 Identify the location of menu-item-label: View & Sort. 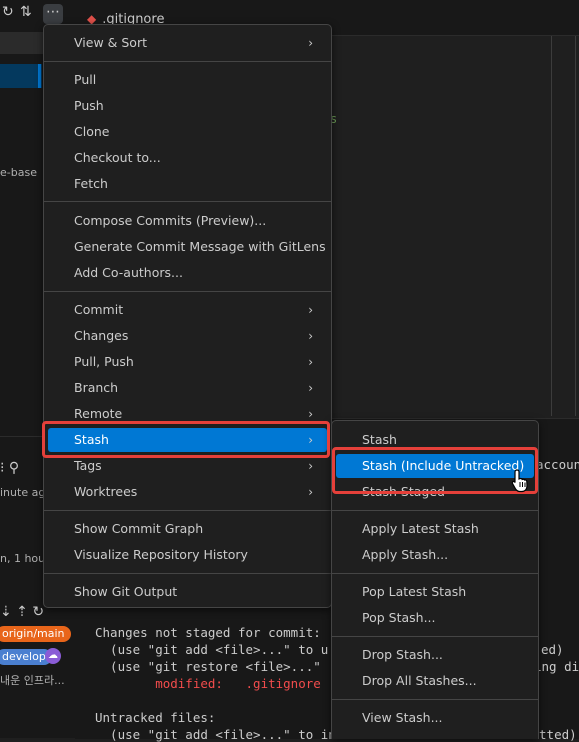
(110, 42).